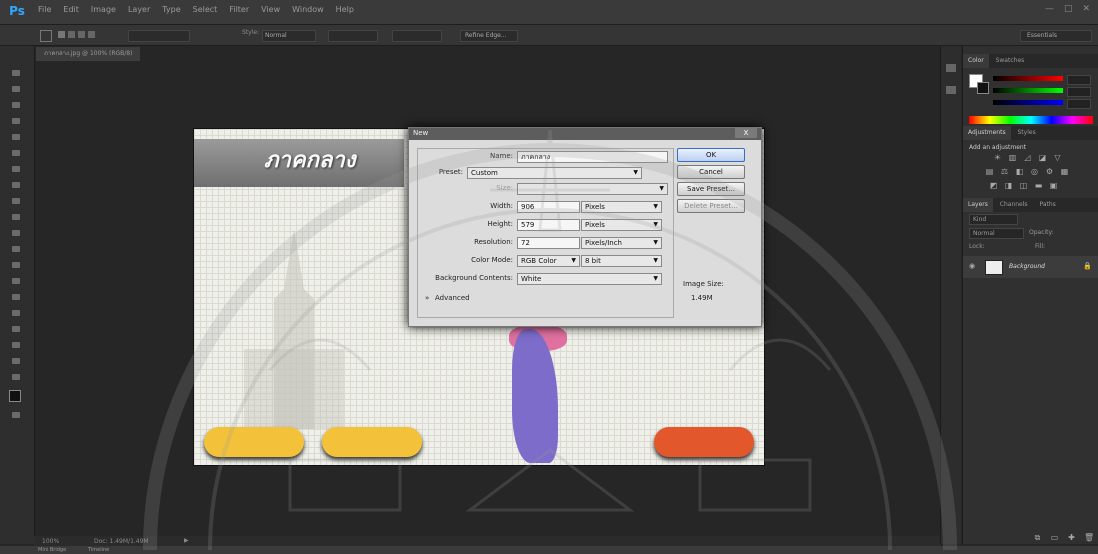 The image size is (1098, 554). What do you see at coordinates (16, 281) in the screenshot?
I see `dodge-tool-icon` at bounding box center [16, 281].